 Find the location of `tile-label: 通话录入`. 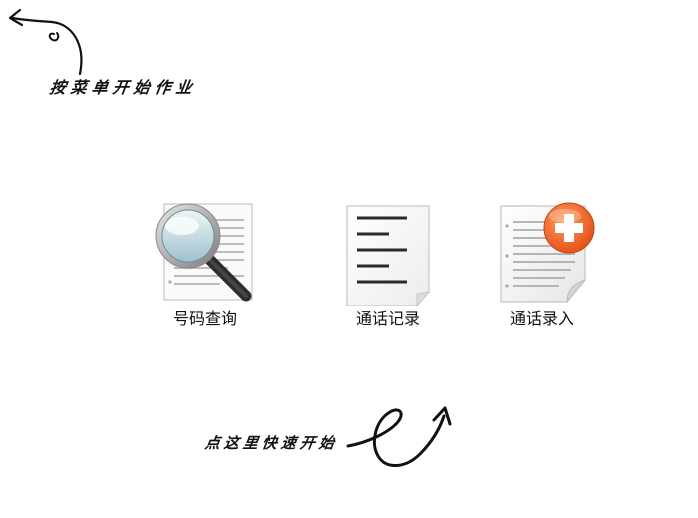

tile-label: 通话录入 is located at coordinates (541, 318).